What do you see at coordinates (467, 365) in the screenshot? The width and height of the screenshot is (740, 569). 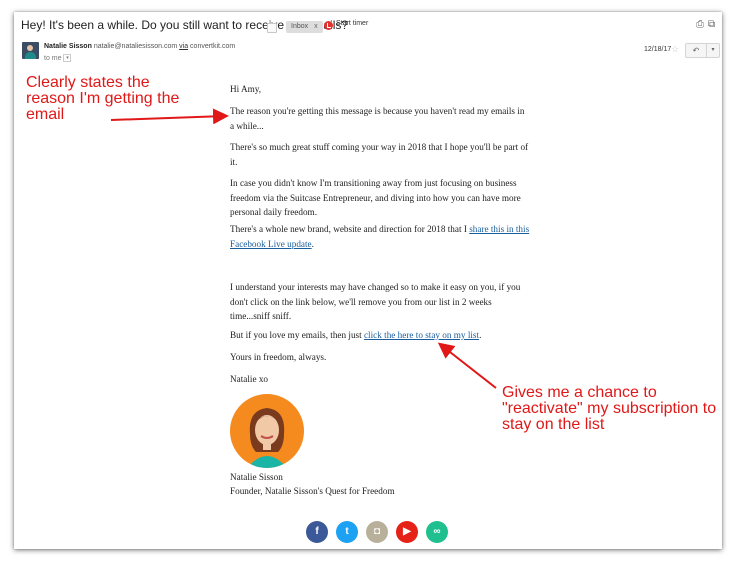 I see `arrow-to-stay-link` at bounding box center [467, 365].